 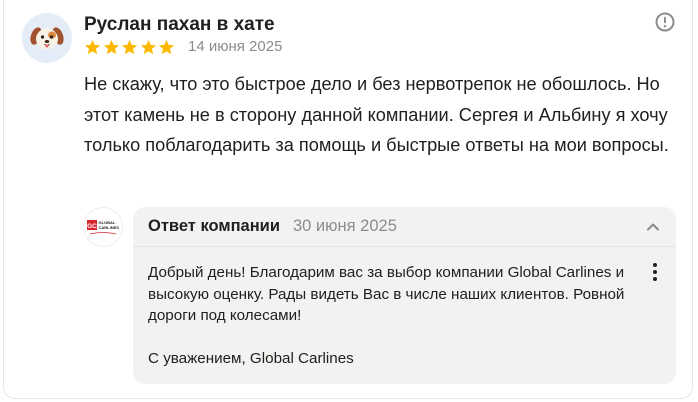 I want to click on reply-title: Ответ компании, so click(x=214, y=226).